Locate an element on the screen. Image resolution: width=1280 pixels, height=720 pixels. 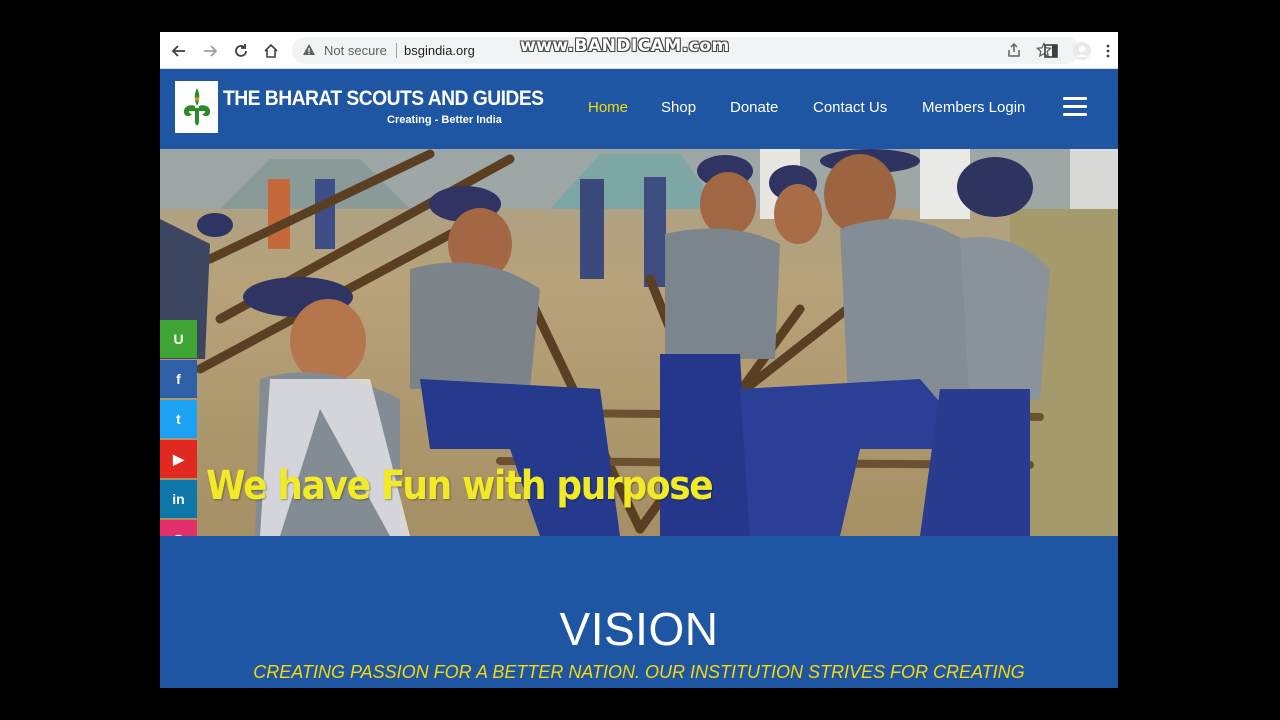
nav-shop: Shop is located at coordinates (678, 107).